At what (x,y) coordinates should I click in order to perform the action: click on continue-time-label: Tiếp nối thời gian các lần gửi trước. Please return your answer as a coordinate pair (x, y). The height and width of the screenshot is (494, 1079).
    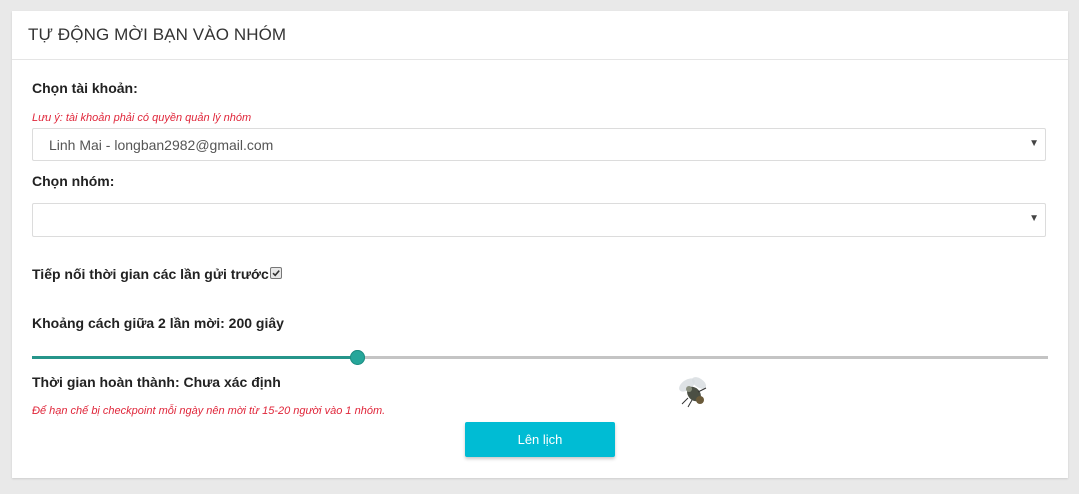
    Looking at the image, I should click on (150, 274).